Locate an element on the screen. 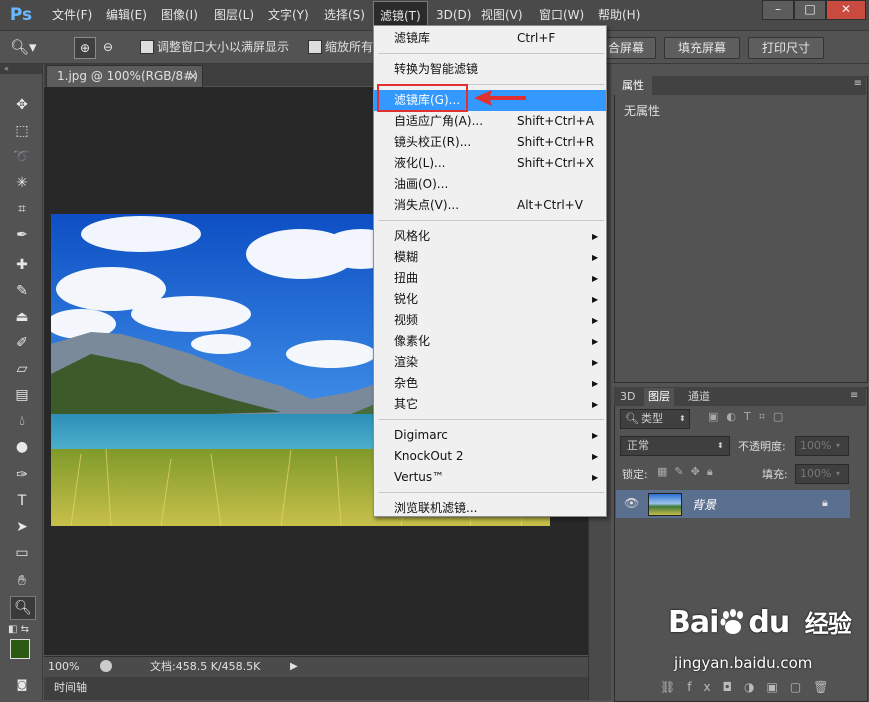  lasso-tool-icon: ➰ is located at coordinates (22, 157).